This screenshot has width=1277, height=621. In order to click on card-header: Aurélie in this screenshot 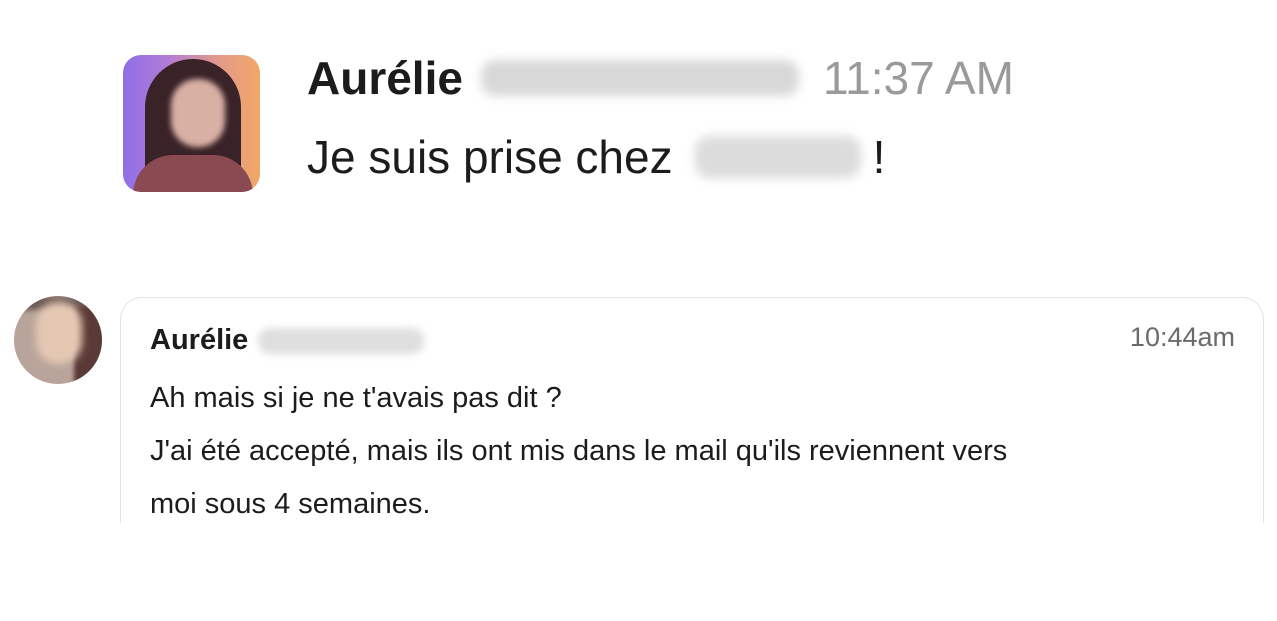, I will do `click(287, 340)`.